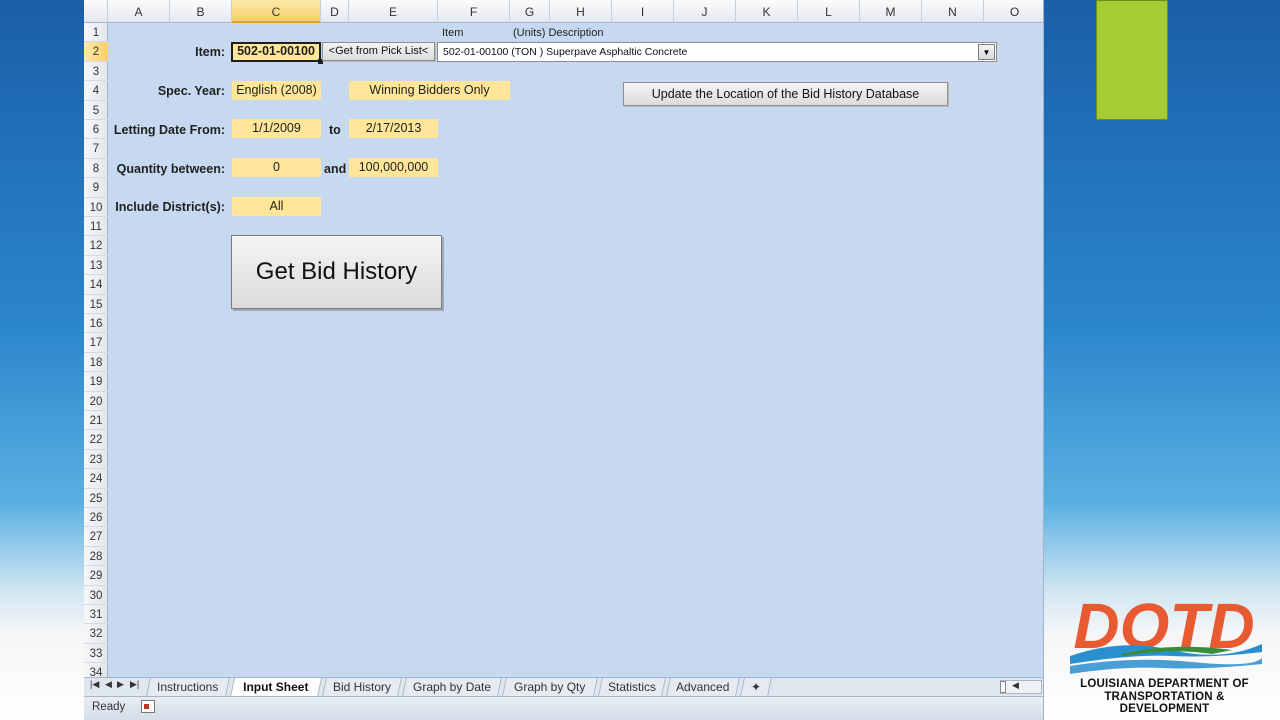 Image resolution: width=1280 pixels, height=720 pixels. What do you see at coordinates (276, 52) in the screenshot?
I see `item-number-input: 502-01-00100` at bounding box center [276, 52].